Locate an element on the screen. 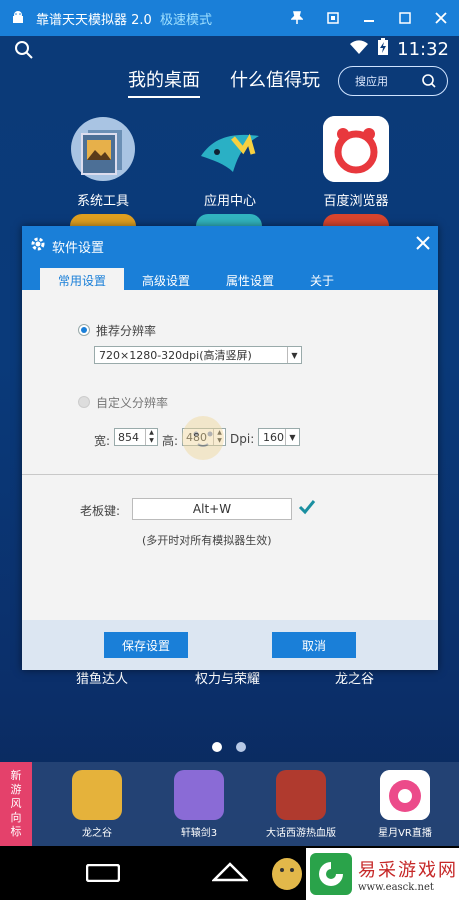  dock-app: 龙之谷 is located at coordinates (97, 804).